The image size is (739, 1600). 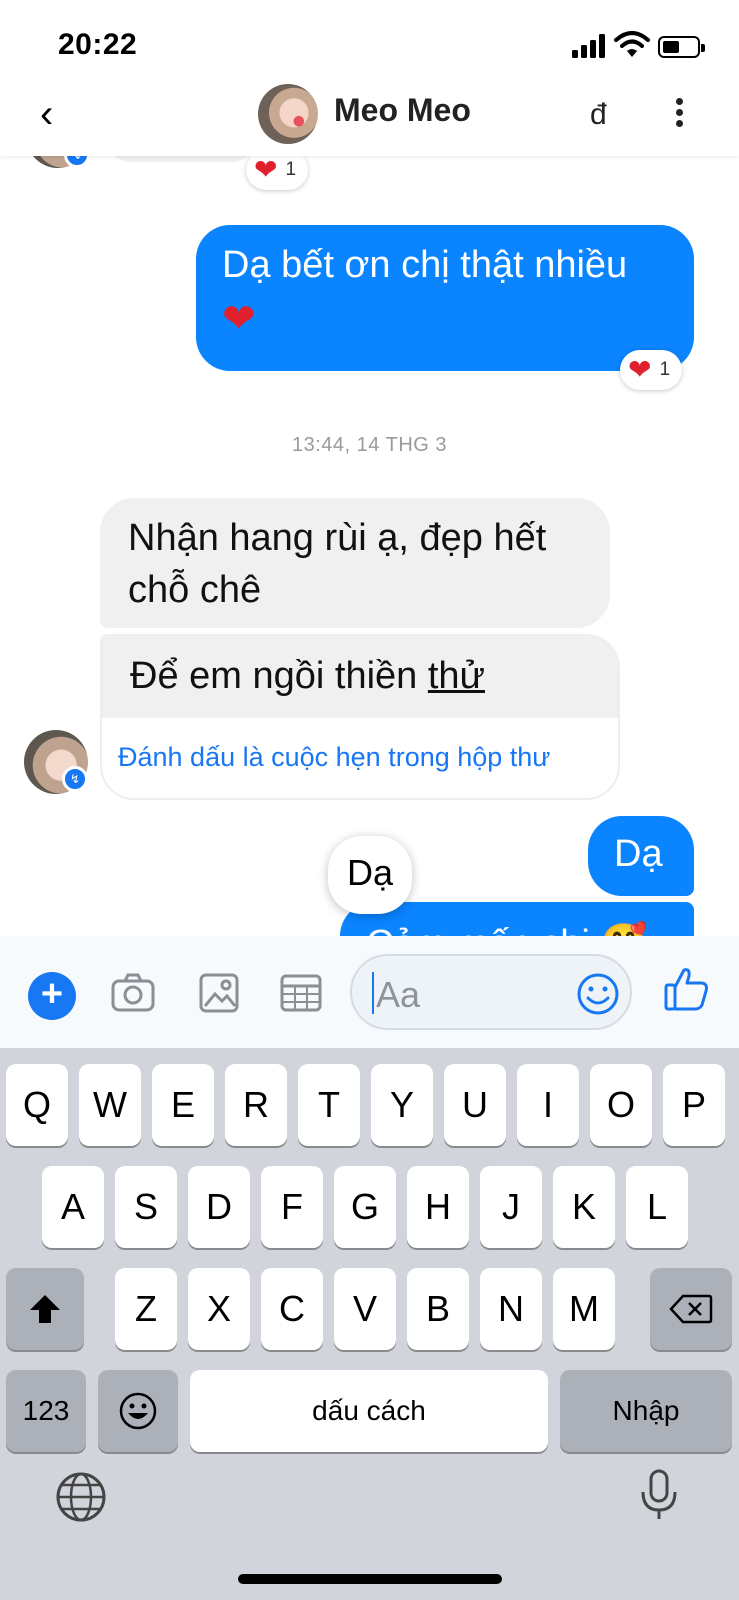 I want to click on key-l: L, so click(x=657, y=1207).